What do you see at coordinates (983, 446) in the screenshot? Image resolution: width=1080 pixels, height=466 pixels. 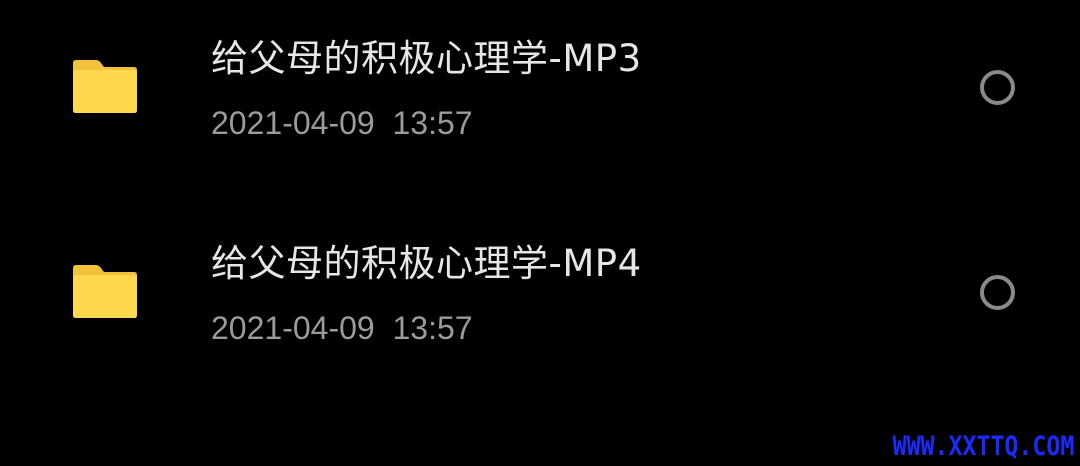 I see `watermark: WWW.XXTTQ.COM` at bounding box center [983, 446].